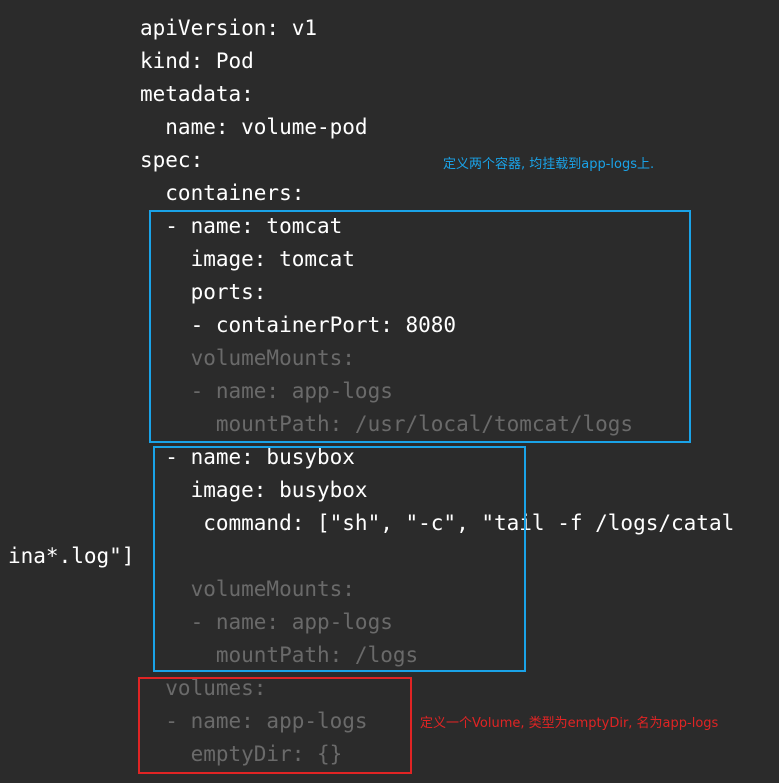 The height and width of the screenshot is (783, 779). What do you see at coordinates (71, 556) in the screenshot?
I see `code-line-busybox-command-wrap: ina*.log"]` at bounding box center [71, 556].